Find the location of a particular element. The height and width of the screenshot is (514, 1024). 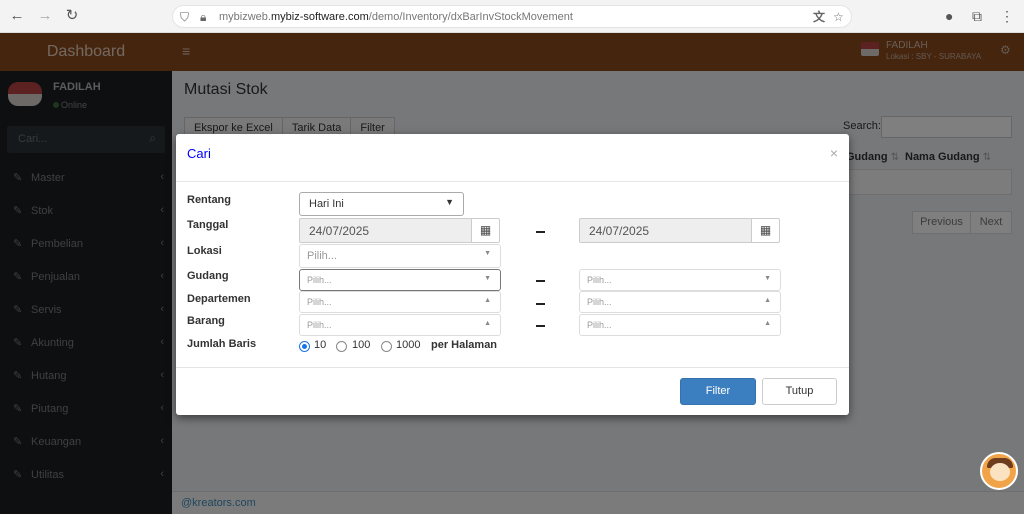

label-departemen: Departemen is located at coordinates (219, 299).